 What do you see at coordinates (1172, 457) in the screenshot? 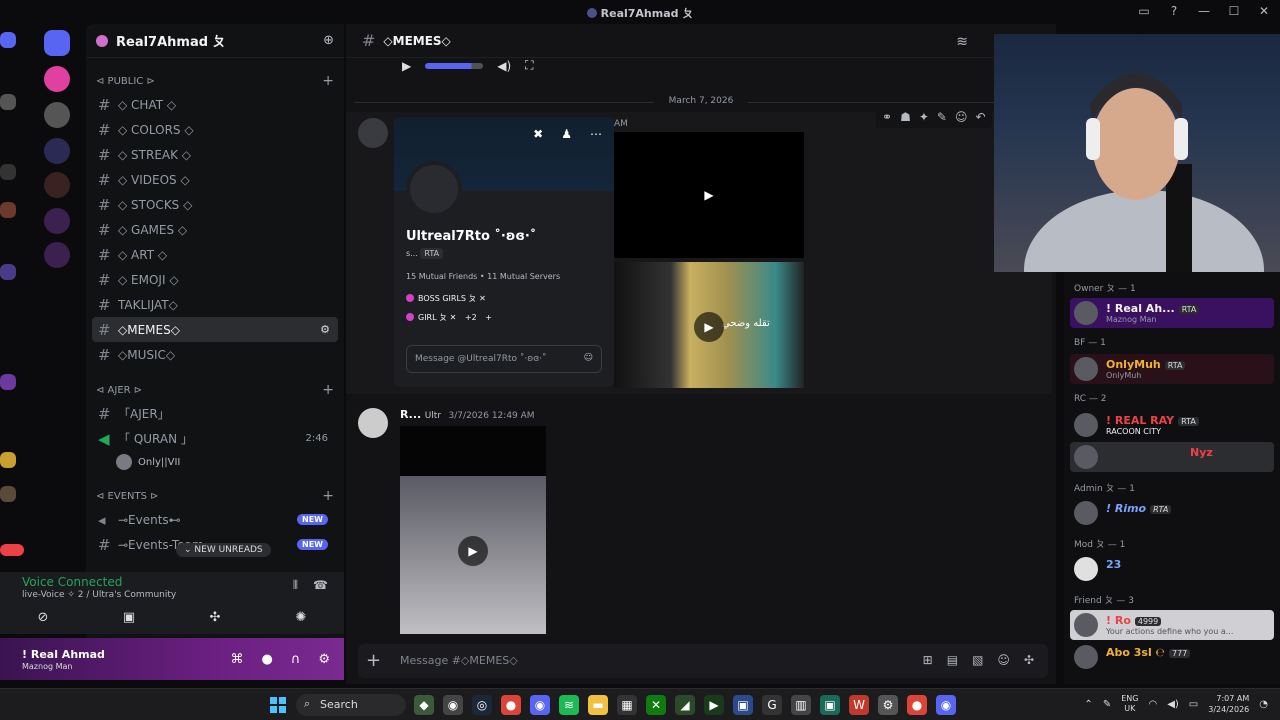
I see `member-item: Nyz` at bounding box center [1172, 457].